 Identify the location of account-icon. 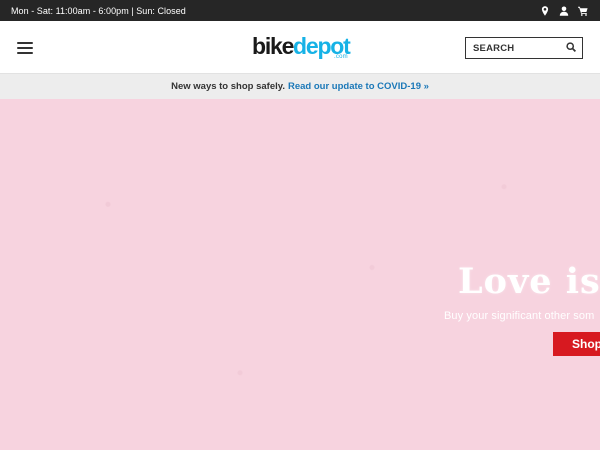
(564, 11).